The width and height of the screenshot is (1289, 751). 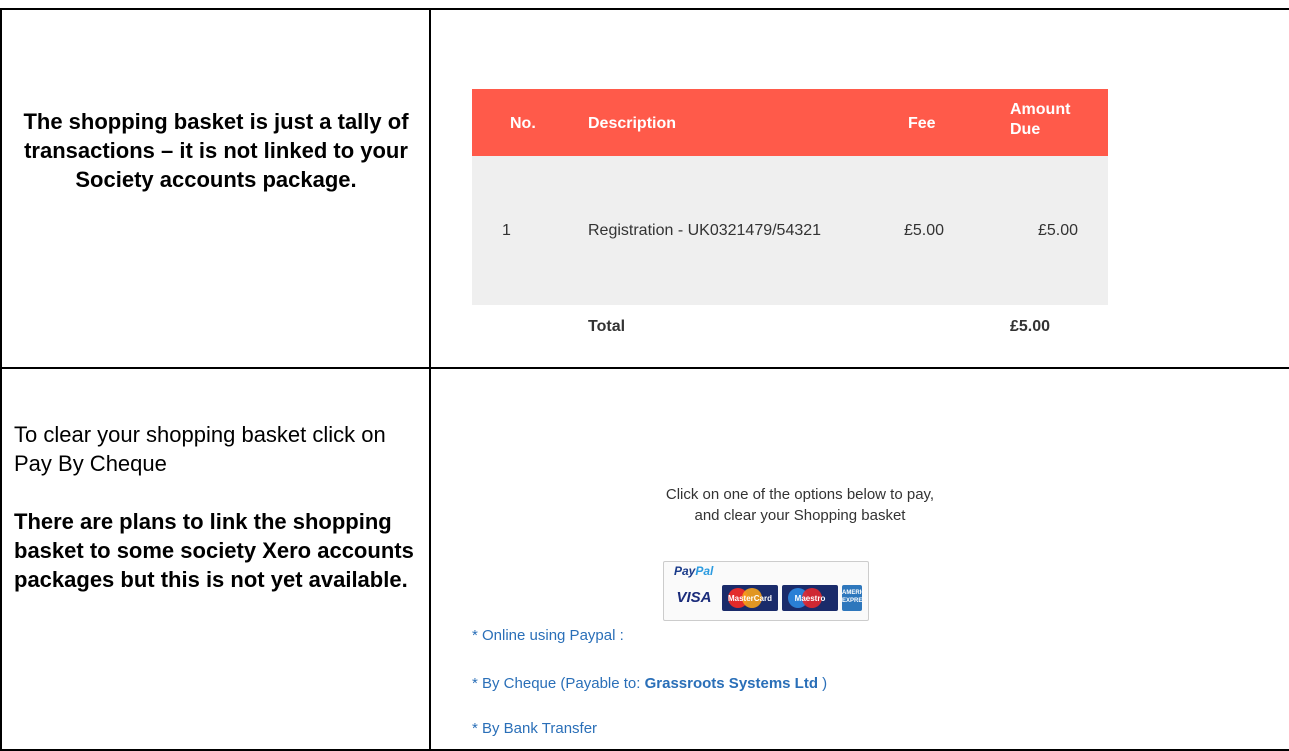 What do you see at coordinates (506, 230) in the screenshot?
I see `row-no: 1` at bounding box center [506, 230].